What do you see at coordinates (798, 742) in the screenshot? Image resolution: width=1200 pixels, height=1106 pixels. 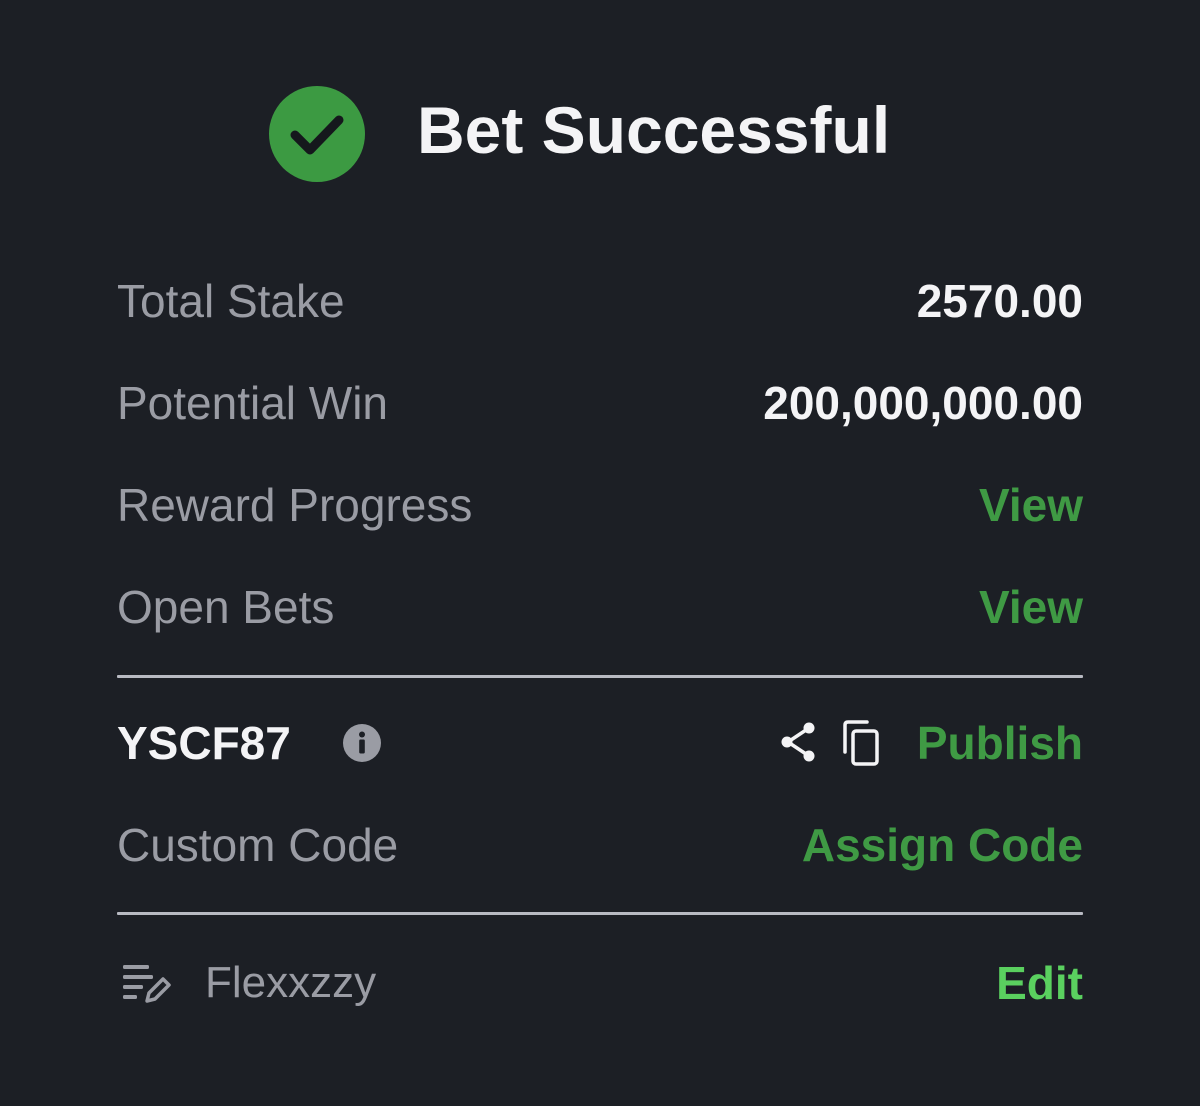 I see `share-icon` at bounding box center [798, 742].